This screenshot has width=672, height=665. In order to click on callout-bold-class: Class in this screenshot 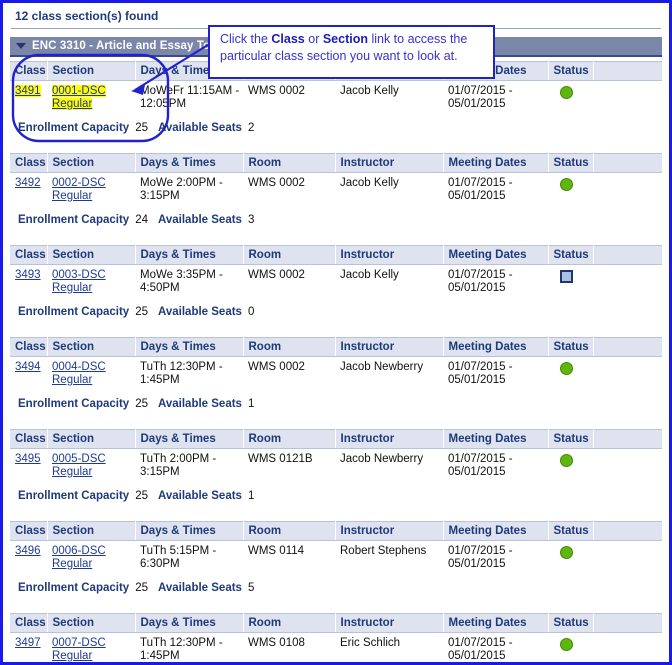, I will do `click(288, 39)`.